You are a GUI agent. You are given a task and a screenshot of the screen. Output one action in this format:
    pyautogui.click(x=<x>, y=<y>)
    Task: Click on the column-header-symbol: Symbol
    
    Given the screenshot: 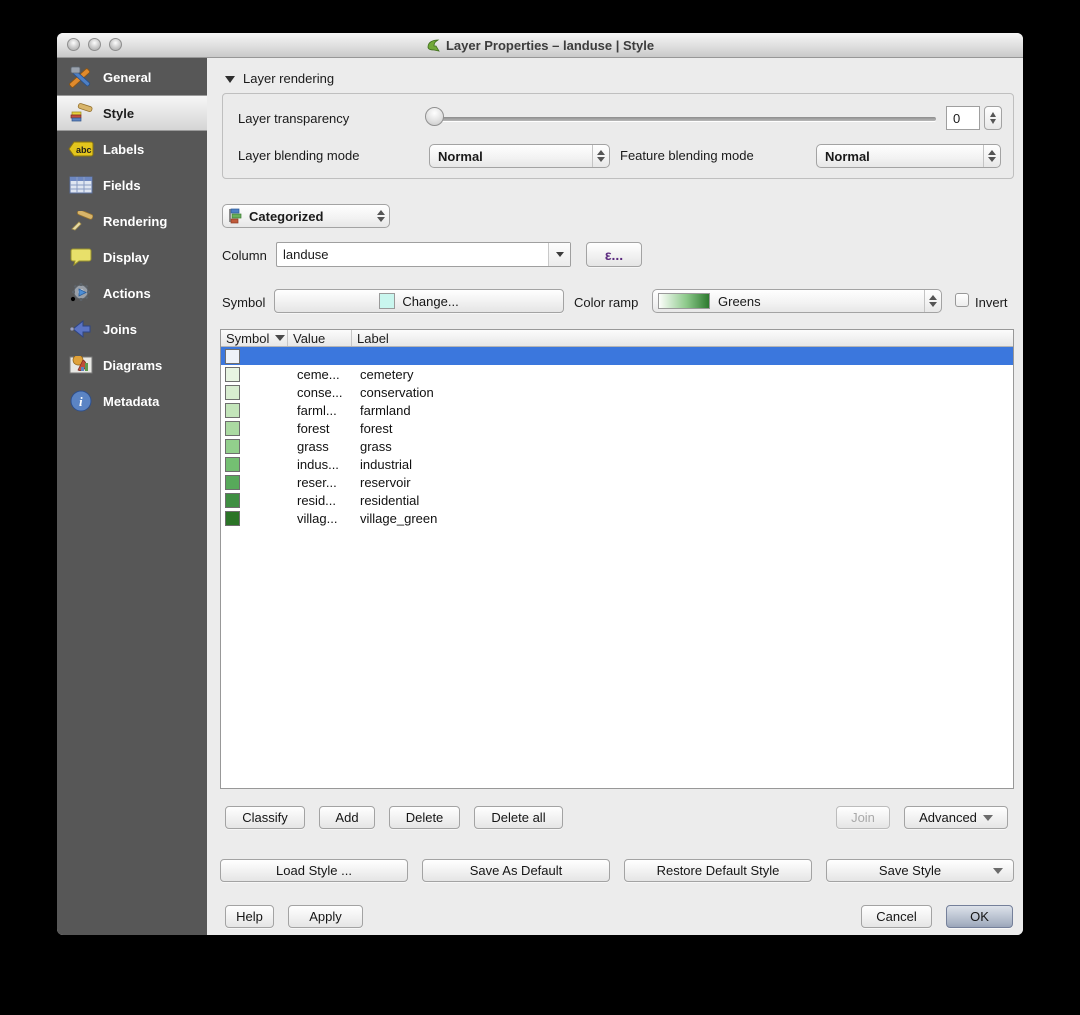 What is the action you would take?
    pyautogui.click(x=254, y=338)
    